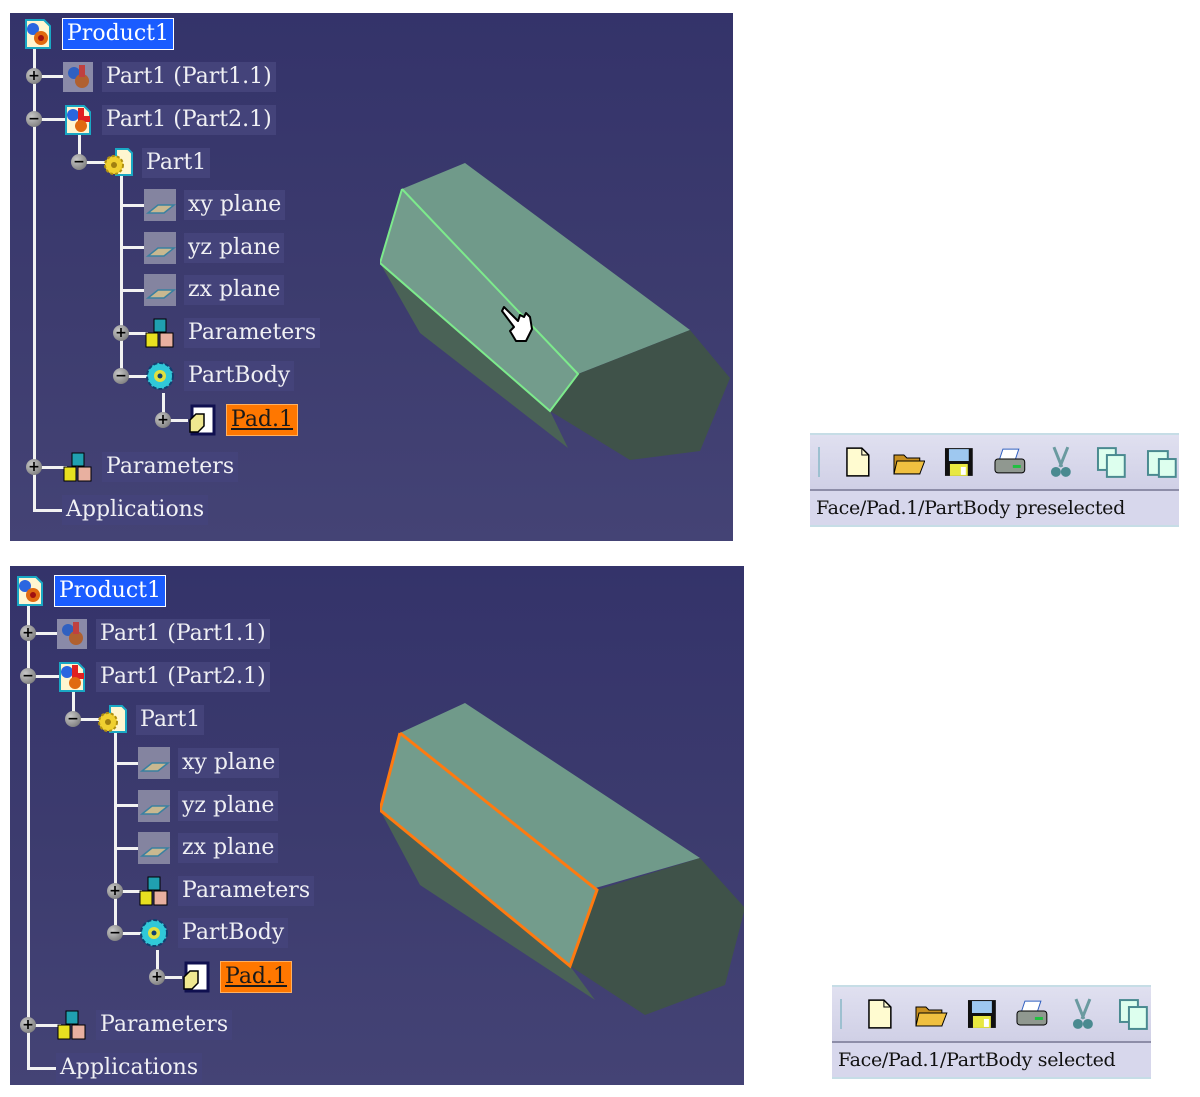 Image resolution: width=1200 pixels, height=1097 pixels. Describe the element at coordinates (1162, 462) in the screenshot. I see `paste-icon` at that location.